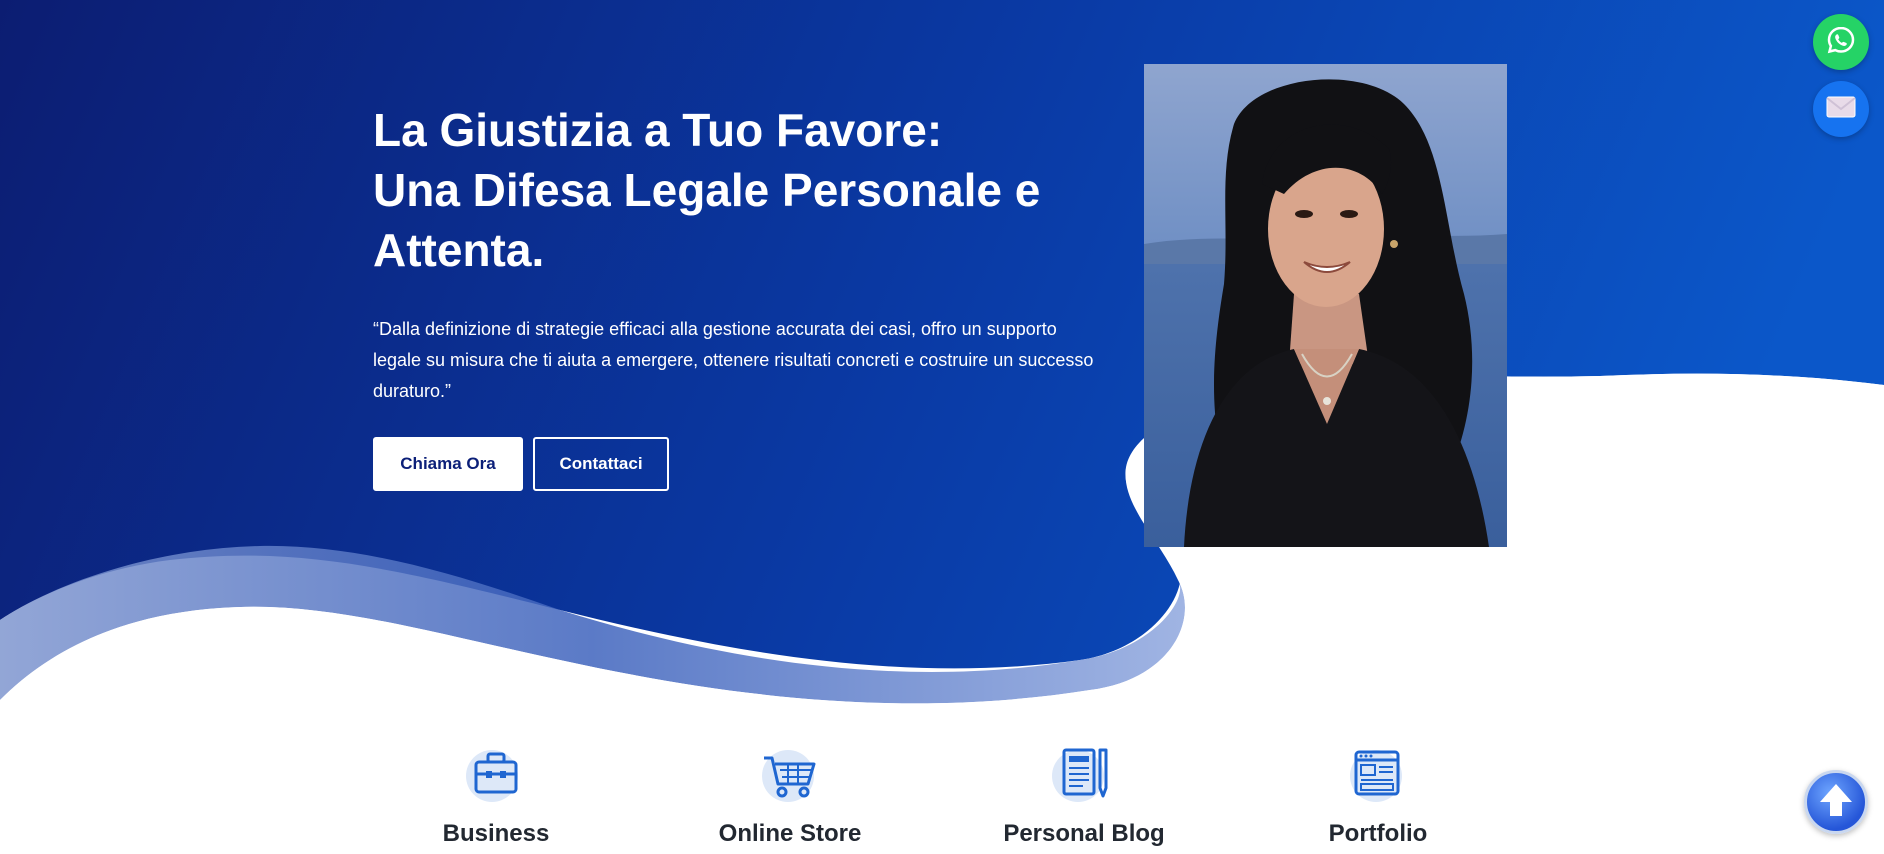  I want to click on hero-title-line-2: Una Difesa Legale Personale e, so click(707, 190).